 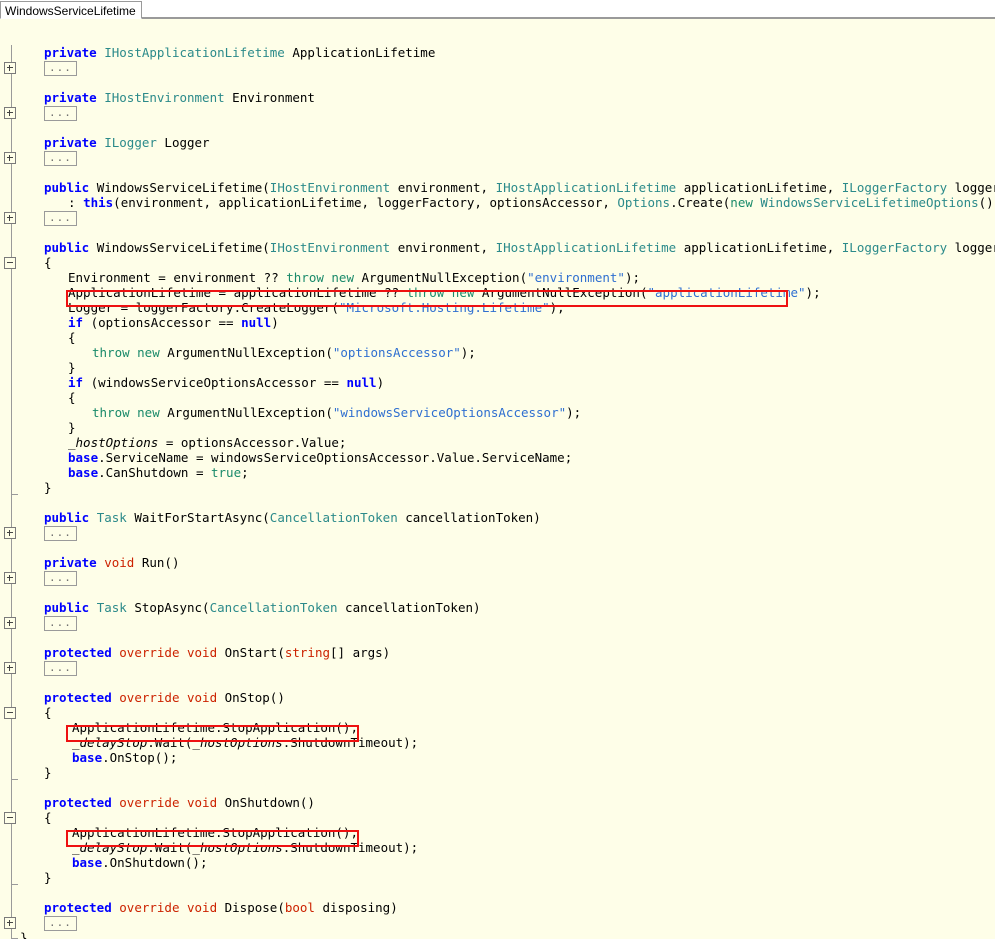 I want to click on code-token: ApplicationLifetime.StopApplication();, so click(x=215, y=727).